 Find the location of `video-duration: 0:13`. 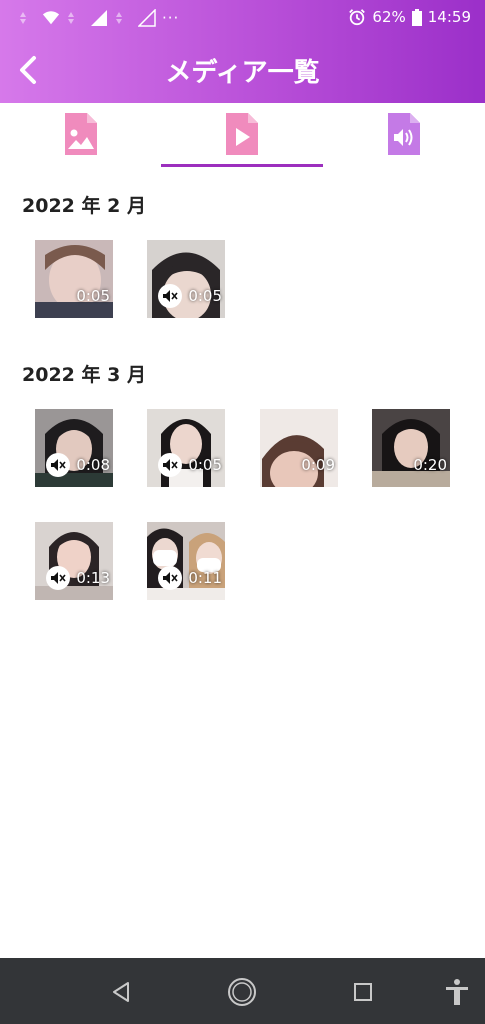

video-duration: 0:13 is located at coordinates (93, 578).